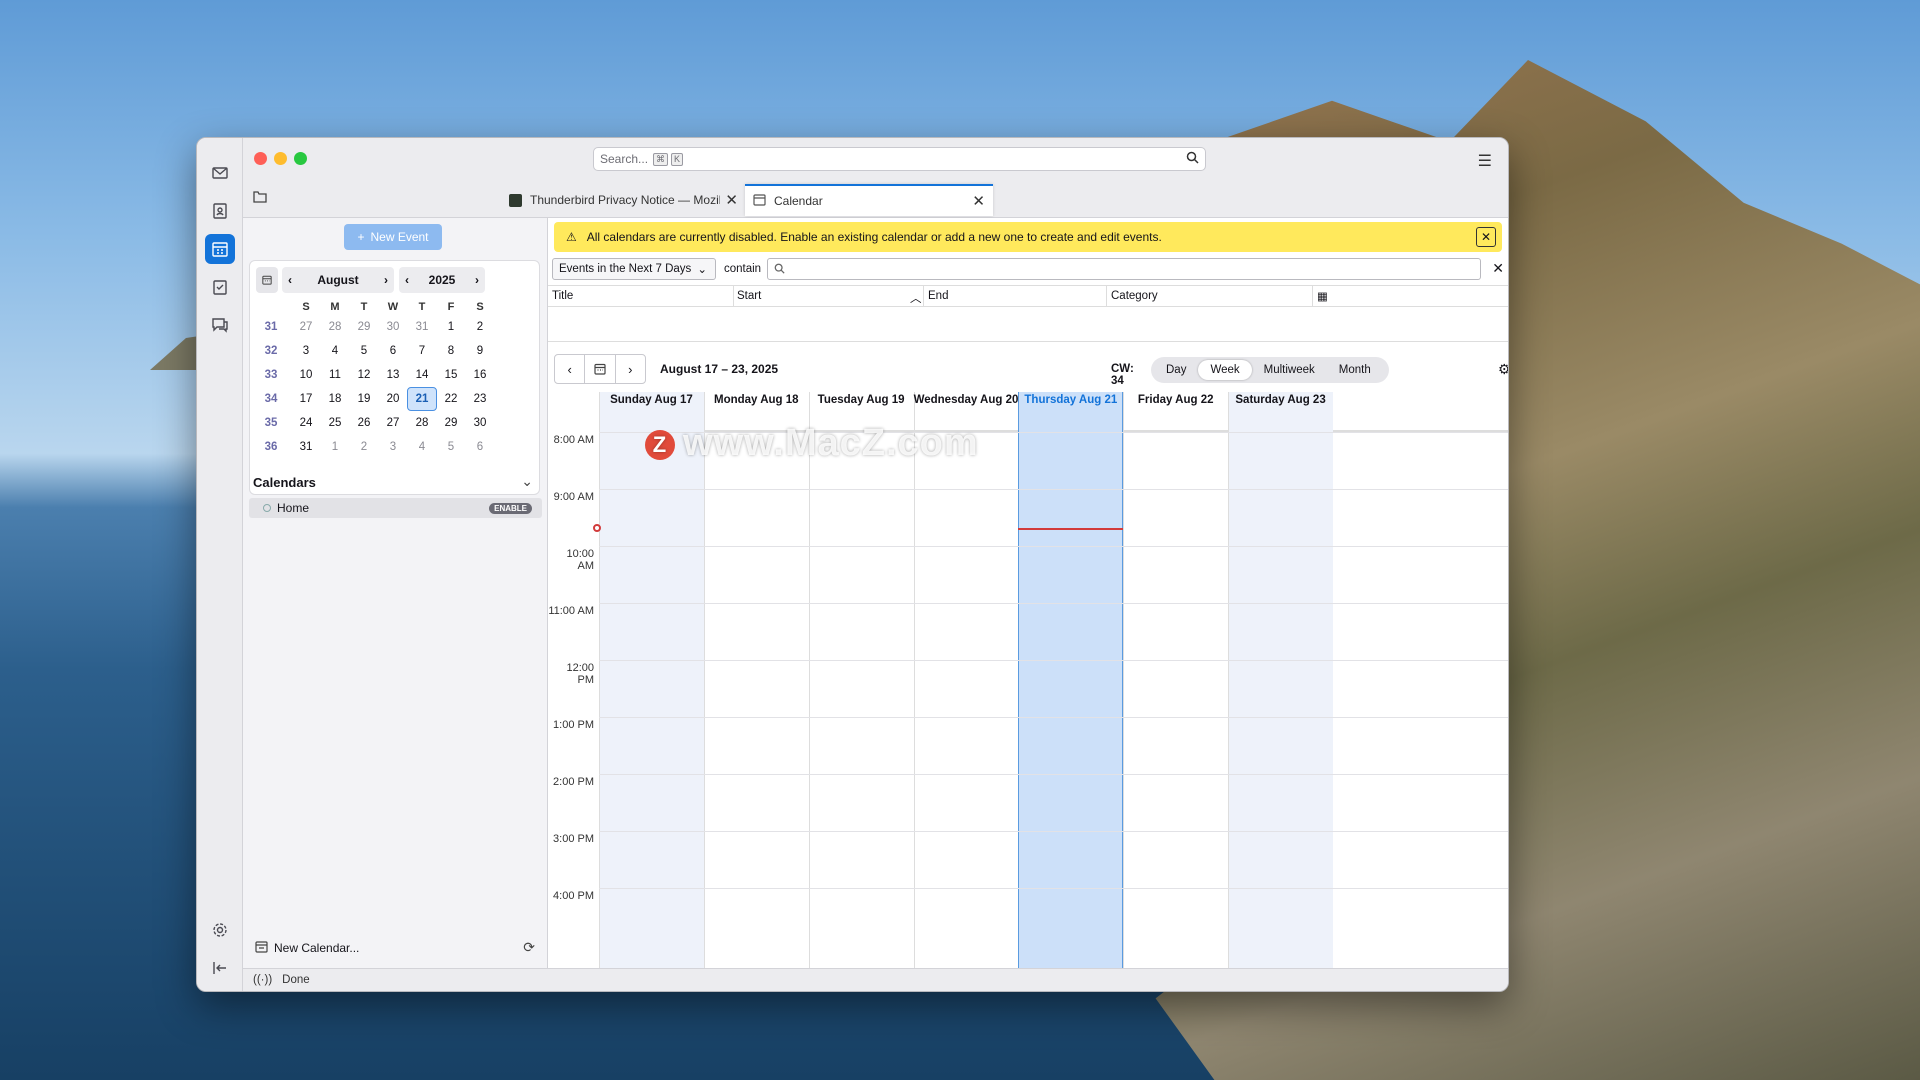 This screenshot has width=1920, height=1080. I want to click on day-cell: 17, so click(306, 399).